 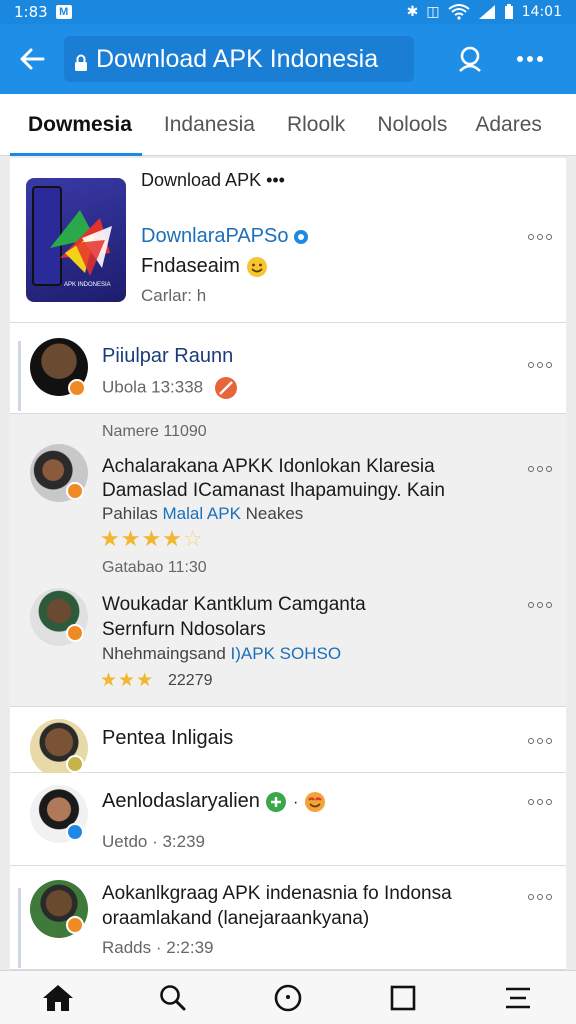 I want to click on list-item: Pentea Inligais, so click(x=288, y=742).